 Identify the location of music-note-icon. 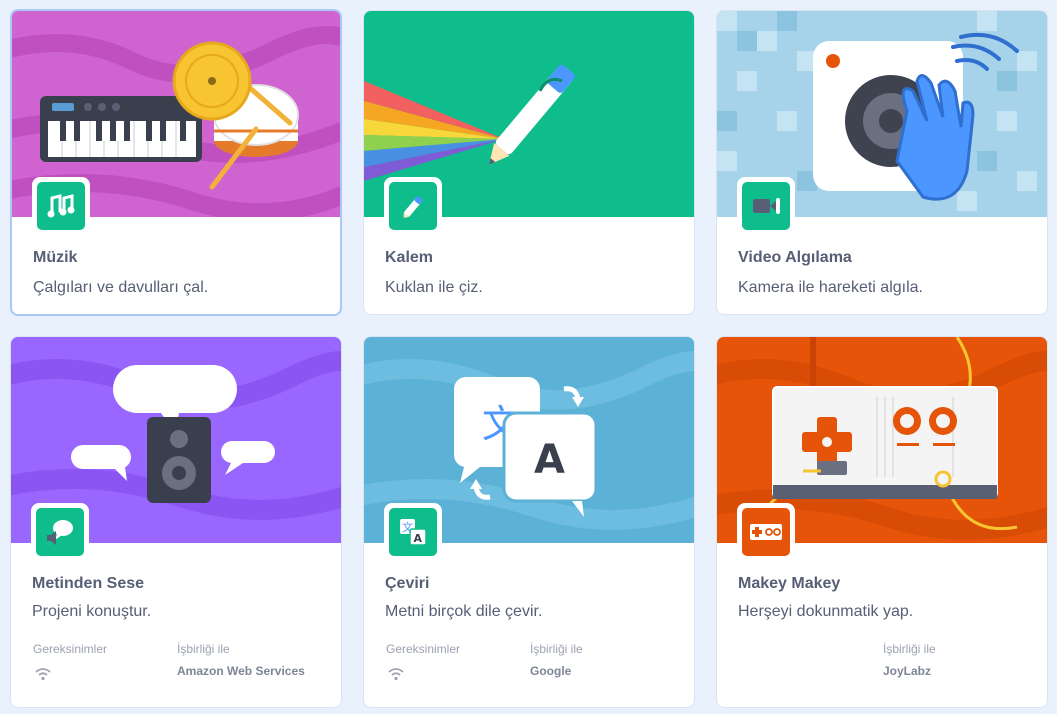
(61, 206).